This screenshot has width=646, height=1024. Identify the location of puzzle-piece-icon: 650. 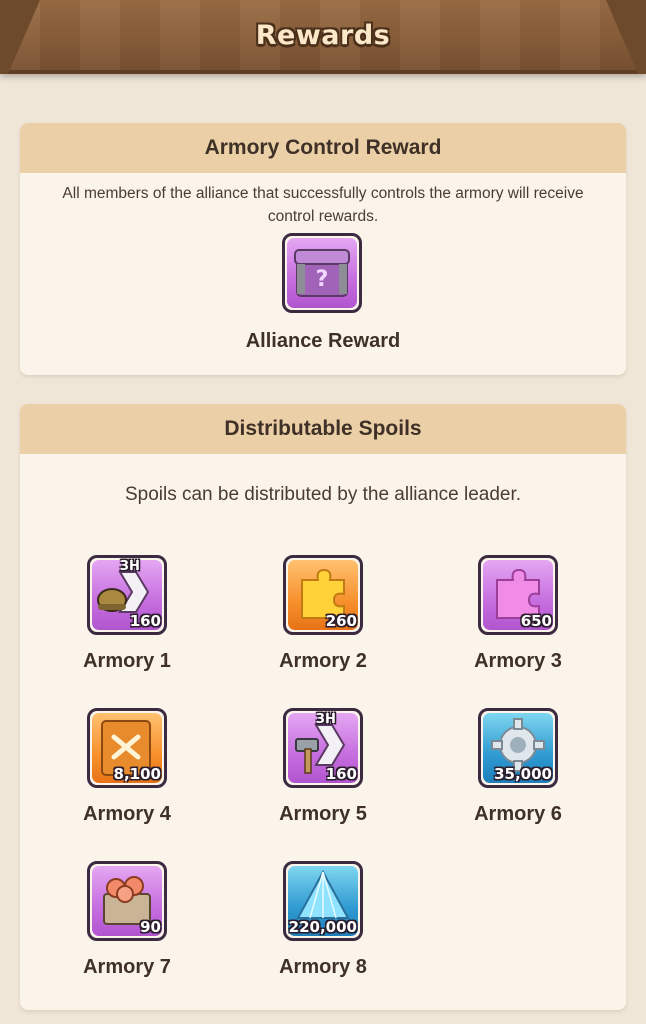
(518, 595).